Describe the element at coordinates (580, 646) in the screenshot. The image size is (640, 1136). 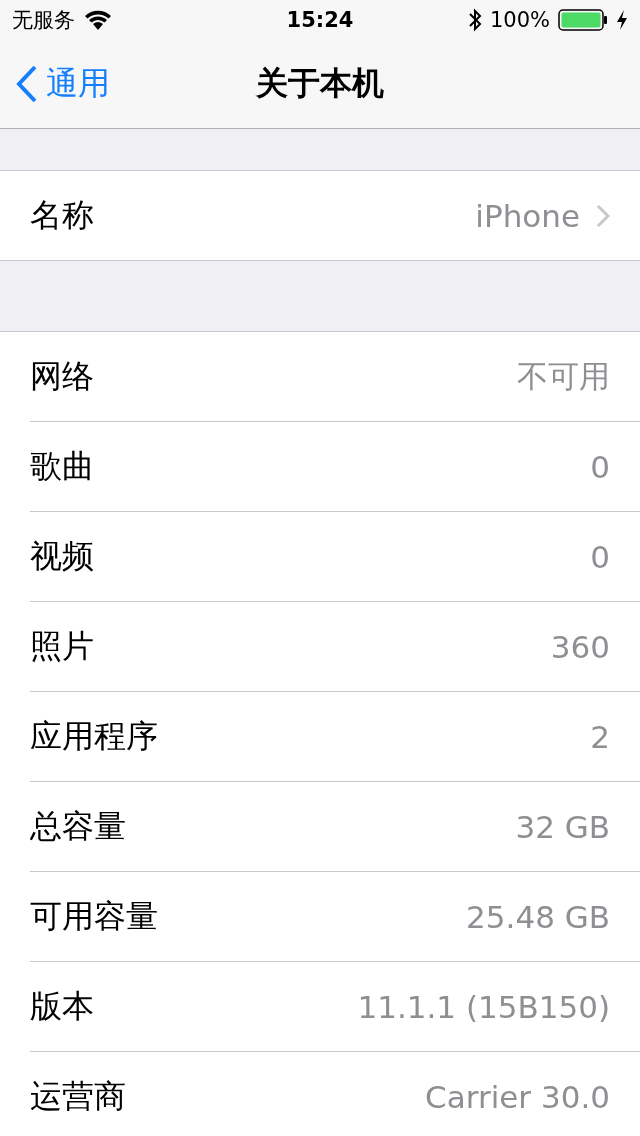
I see `row-value: 360` at that location.